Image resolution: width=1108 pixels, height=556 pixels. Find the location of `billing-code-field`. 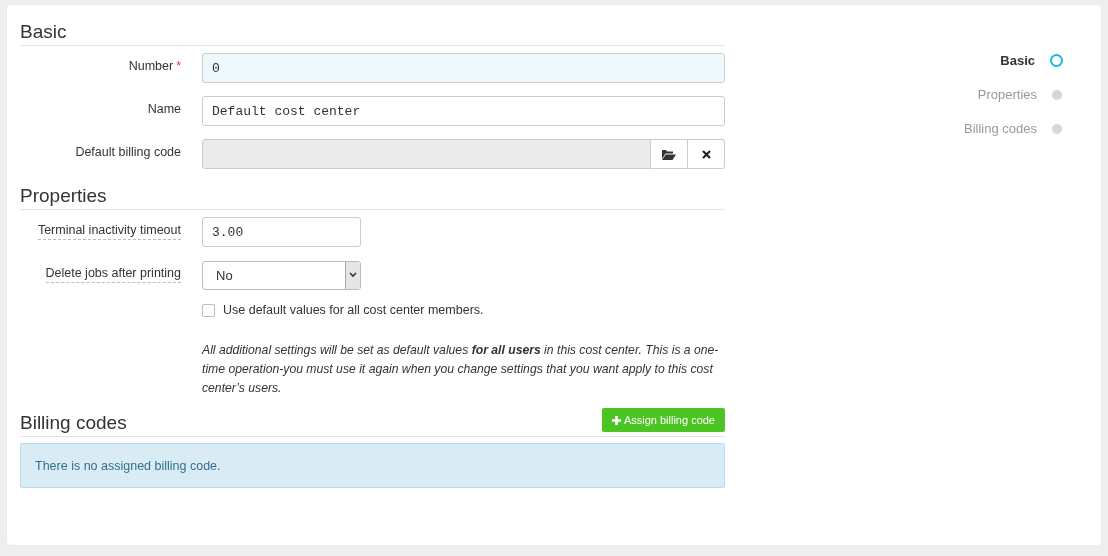

billing-code-field is located at coordinates (426, 154).